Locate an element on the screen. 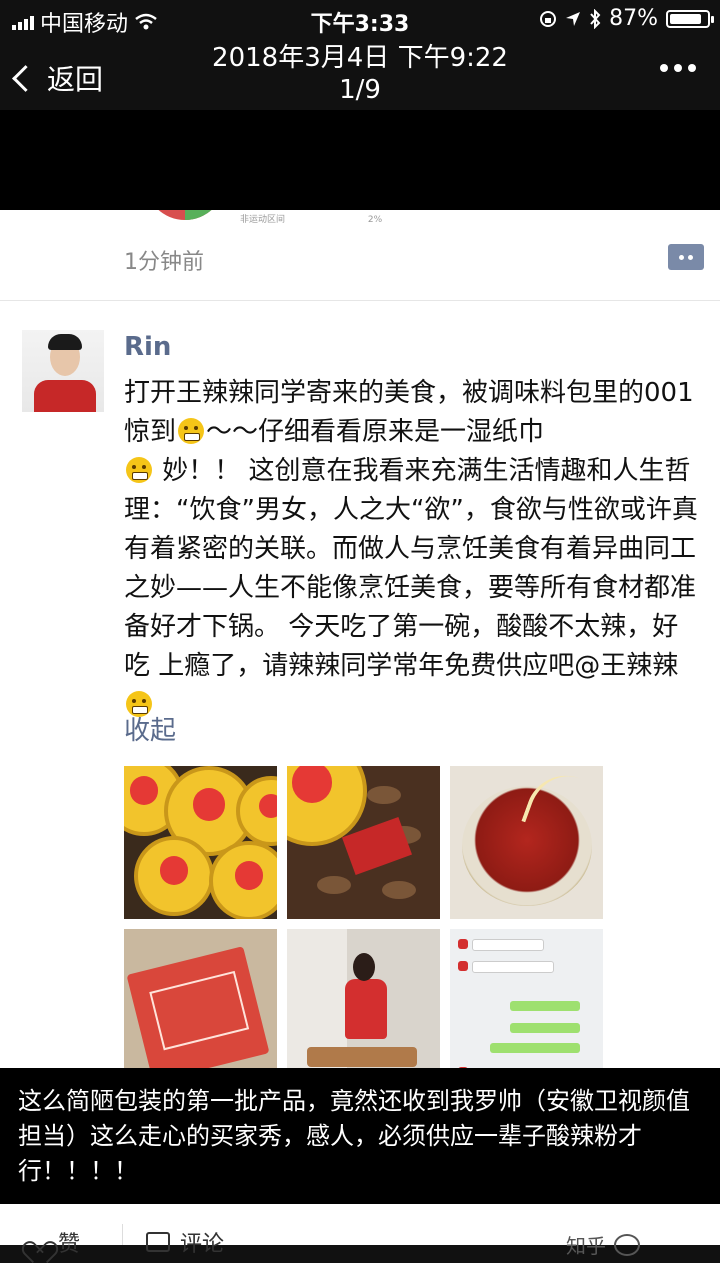 This screenshot has width=720, height=1263. battery-fill is located at coordinates (685, 18).